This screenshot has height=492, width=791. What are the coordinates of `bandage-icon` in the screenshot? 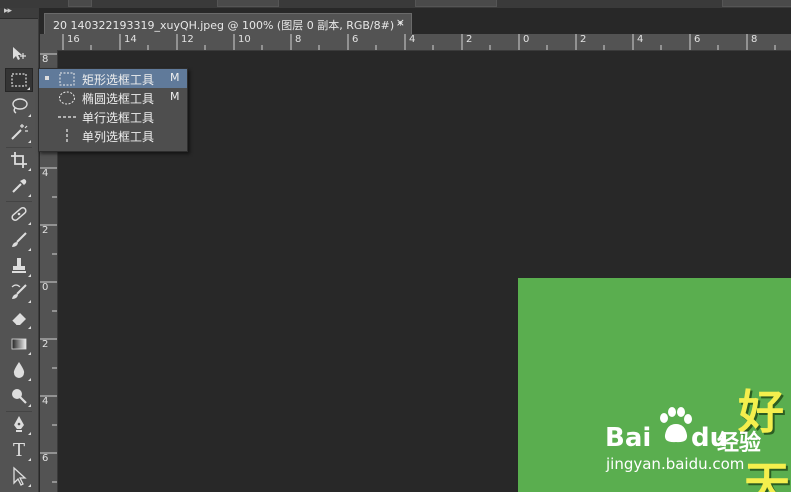 It's located at (19, 214).